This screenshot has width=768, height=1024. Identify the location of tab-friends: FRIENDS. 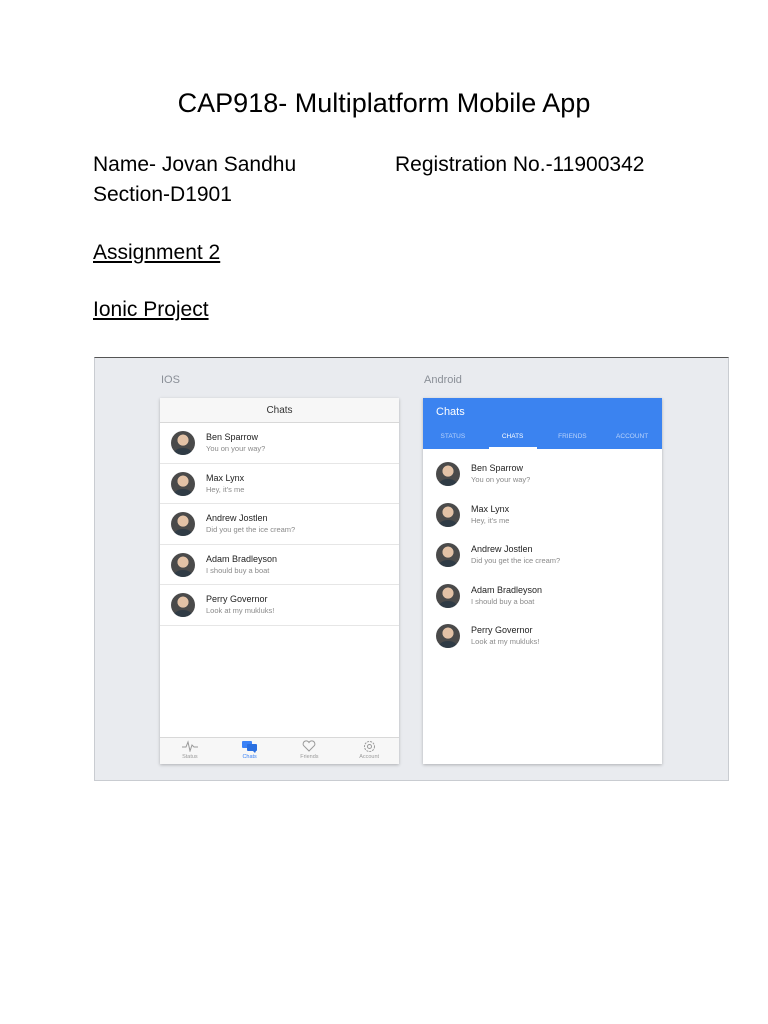
(573, 438).